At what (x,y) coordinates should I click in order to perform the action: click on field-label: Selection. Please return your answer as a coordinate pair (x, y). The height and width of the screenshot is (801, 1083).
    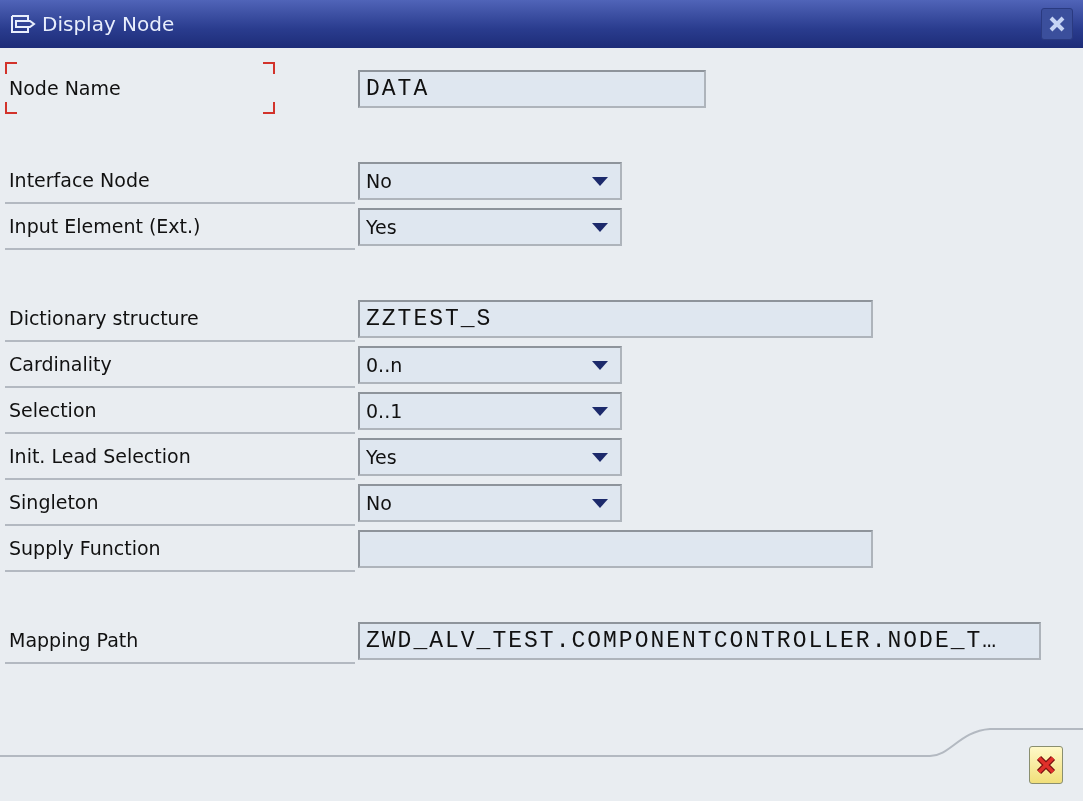
    Looking at the image, I should click on (180, 411).